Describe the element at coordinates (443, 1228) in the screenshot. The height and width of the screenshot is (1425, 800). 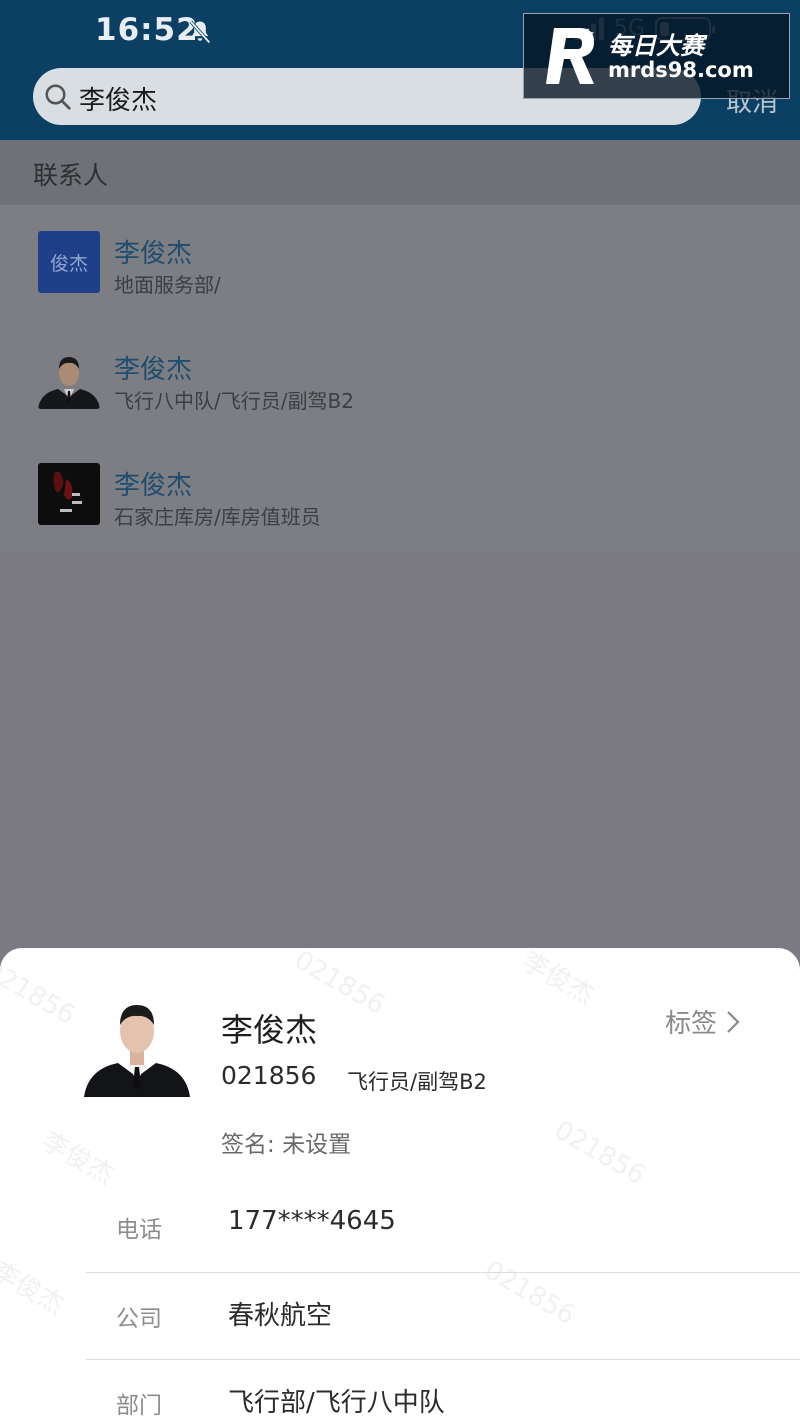
I see `phone-row: 电话 177****4645` at that location.